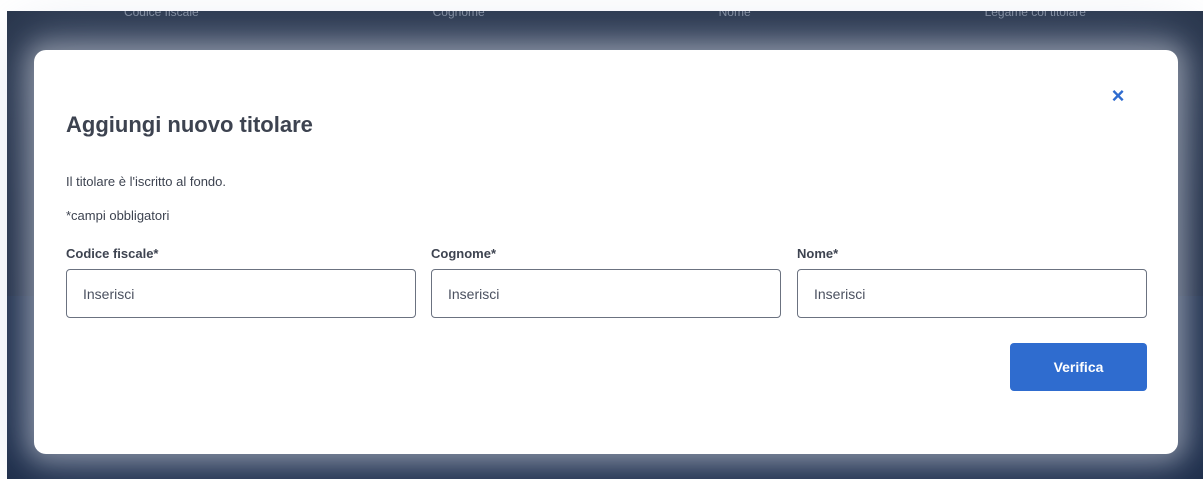 The width and height of the screenshot is (1203, 479). Describe the element at coordinates (818, 253) in the screenshot. I see `name-label: Nome*` at that location.